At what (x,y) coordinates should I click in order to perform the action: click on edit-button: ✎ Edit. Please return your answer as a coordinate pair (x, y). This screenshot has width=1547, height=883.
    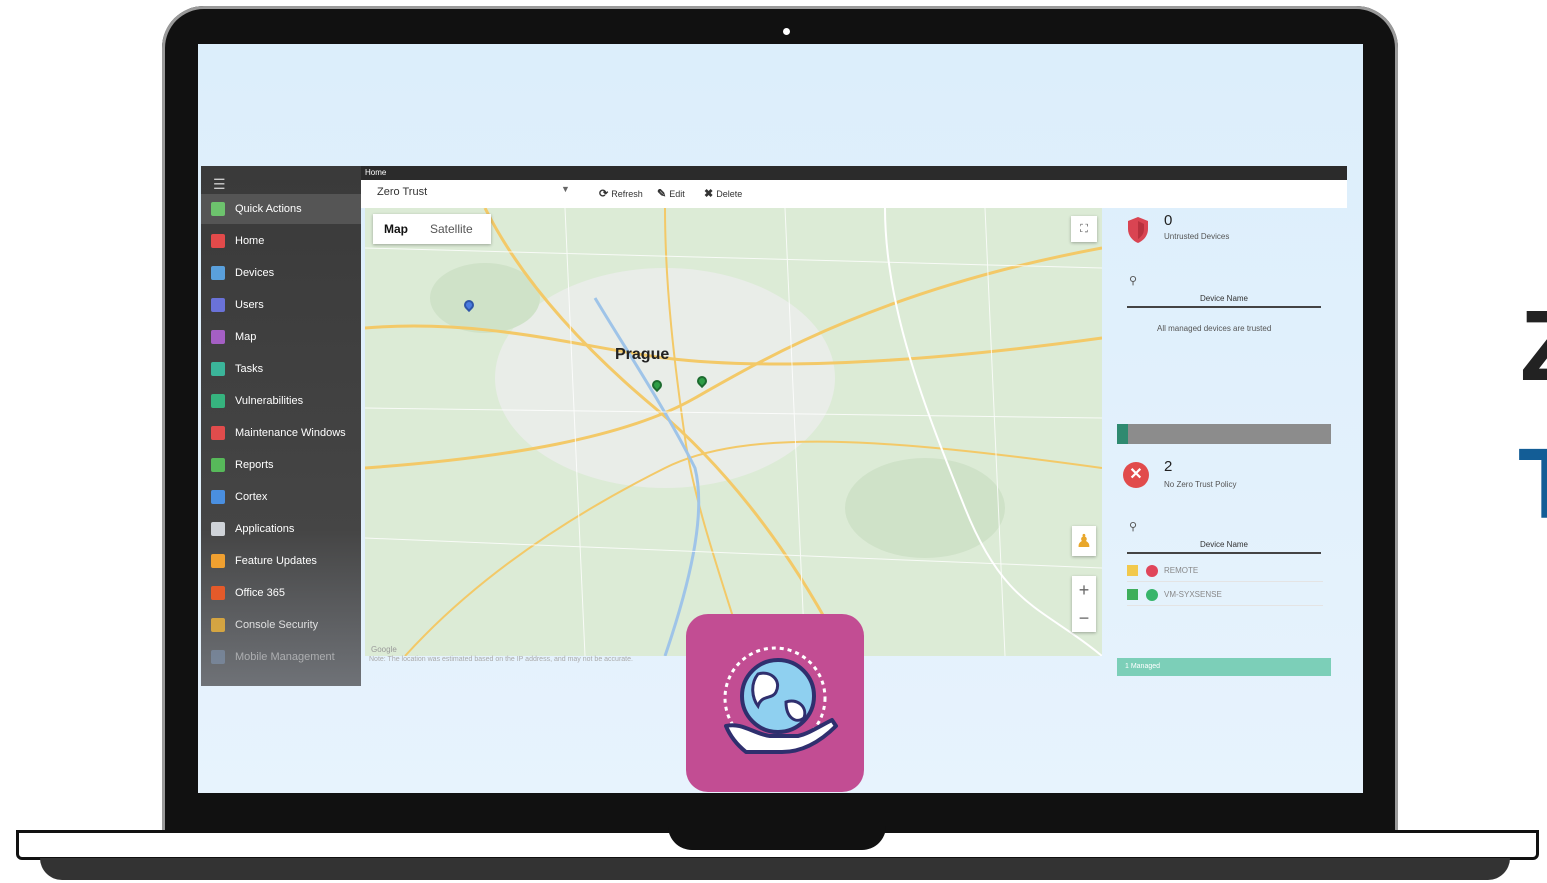
    Looking at the image, I should click on (671, 193).